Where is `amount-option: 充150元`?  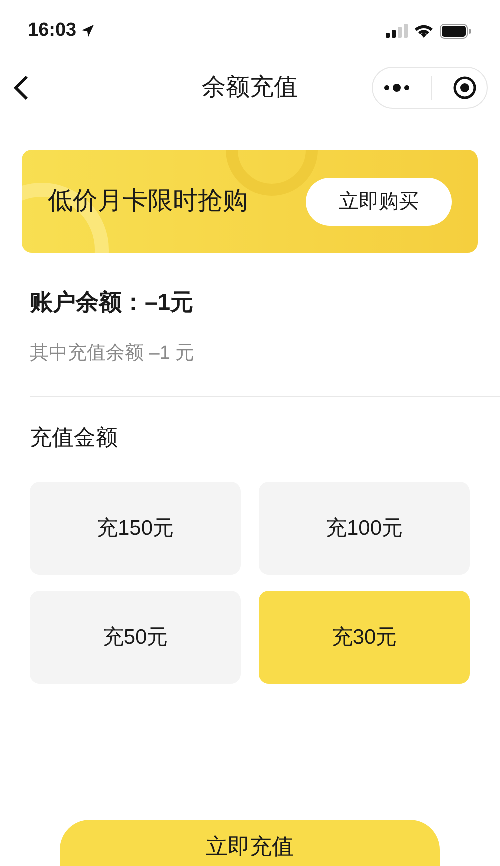 amount-option: 充150元 is located at coordinates (135, 528).